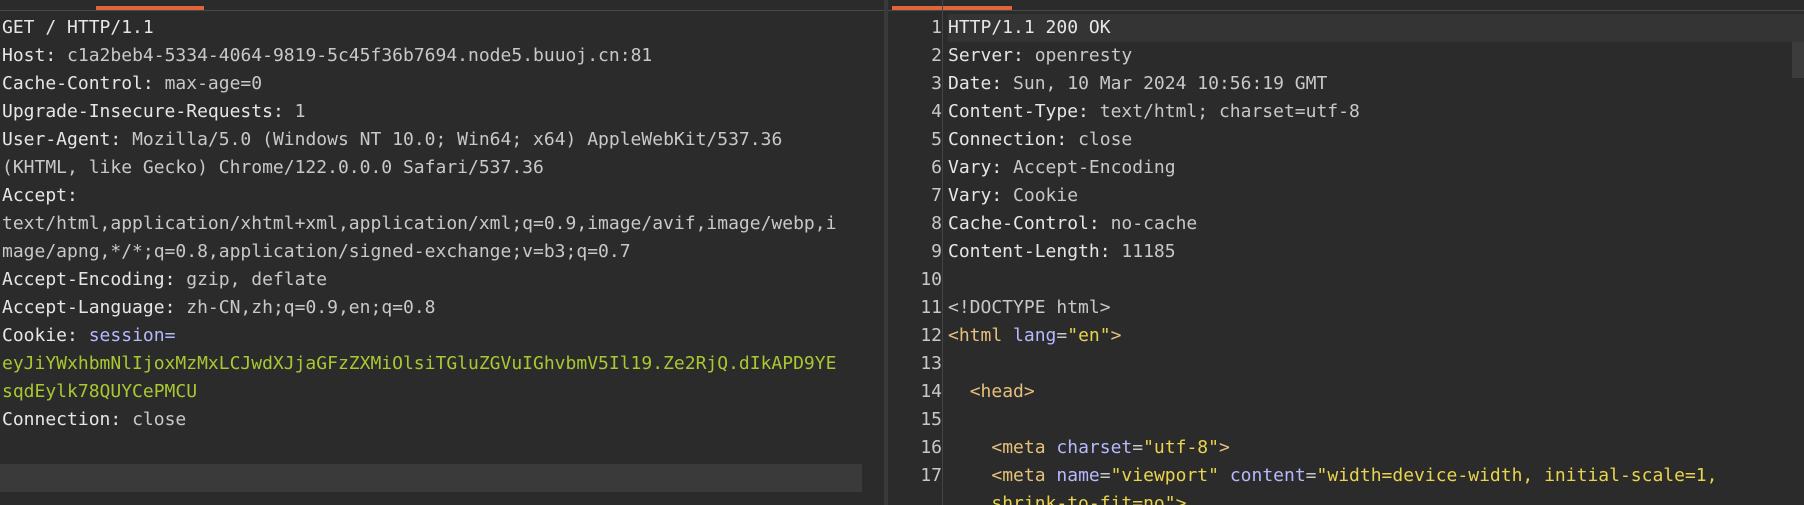 This screenshot has width=1804, height=505. I want to click on response-header-server: Server: openresty, so click(1040, 55).